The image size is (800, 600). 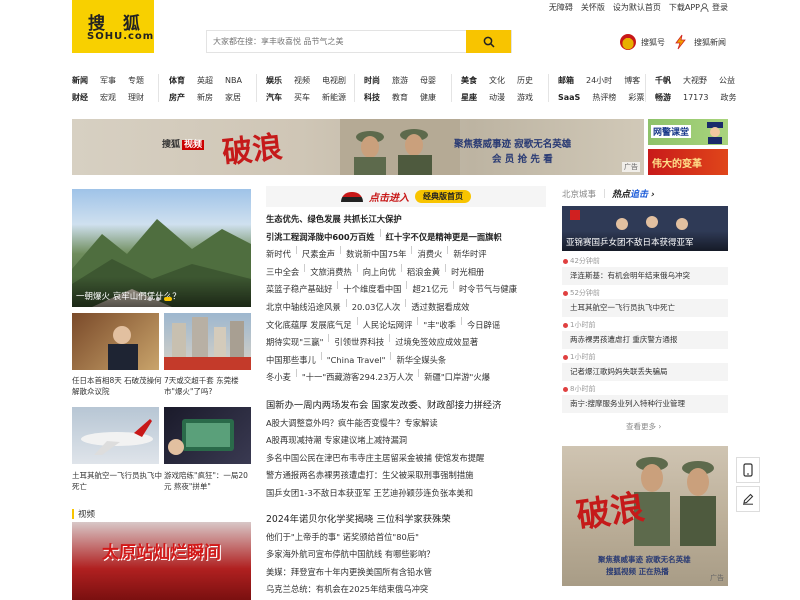 What do you see at coordinates (205, 97) in the screenshot?
I see `nav-item: 新房` at bounding box center [205, 97].